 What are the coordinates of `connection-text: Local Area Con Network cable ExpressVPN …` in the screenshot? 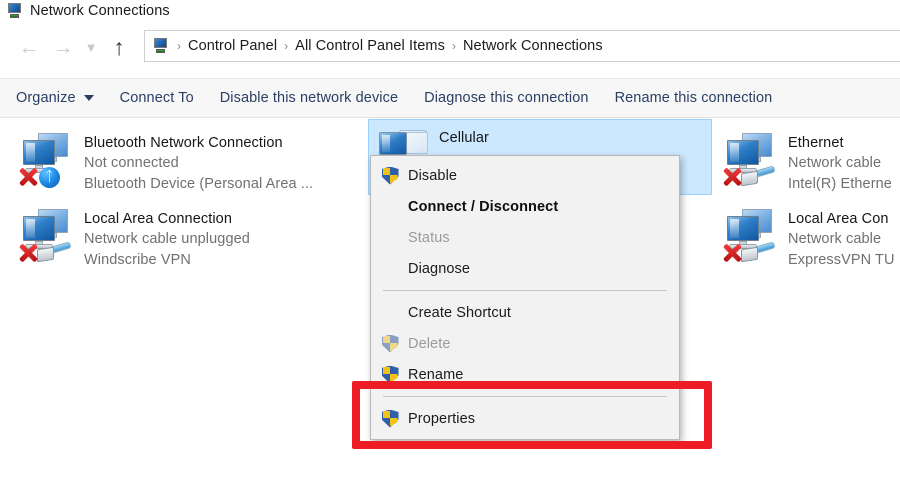 It's located at (841, 238).